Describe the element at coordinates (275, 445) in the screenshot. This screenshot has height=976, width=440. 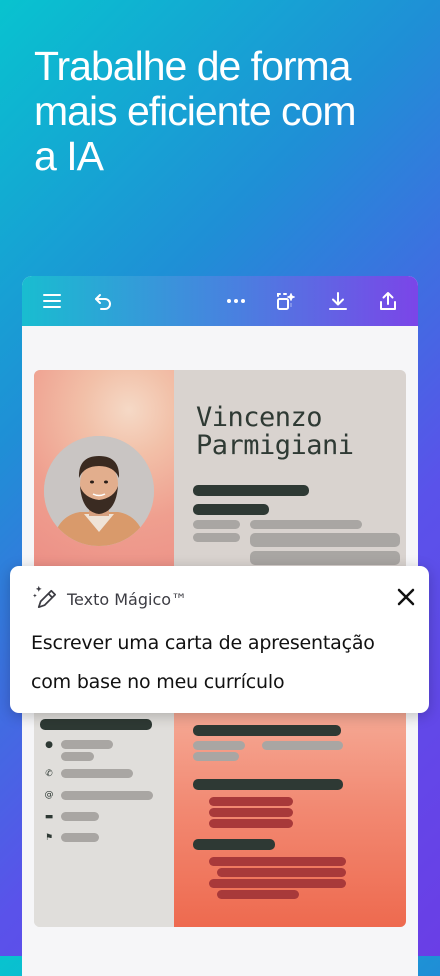
I see `resume-last-name: Parmigiani` at that location.